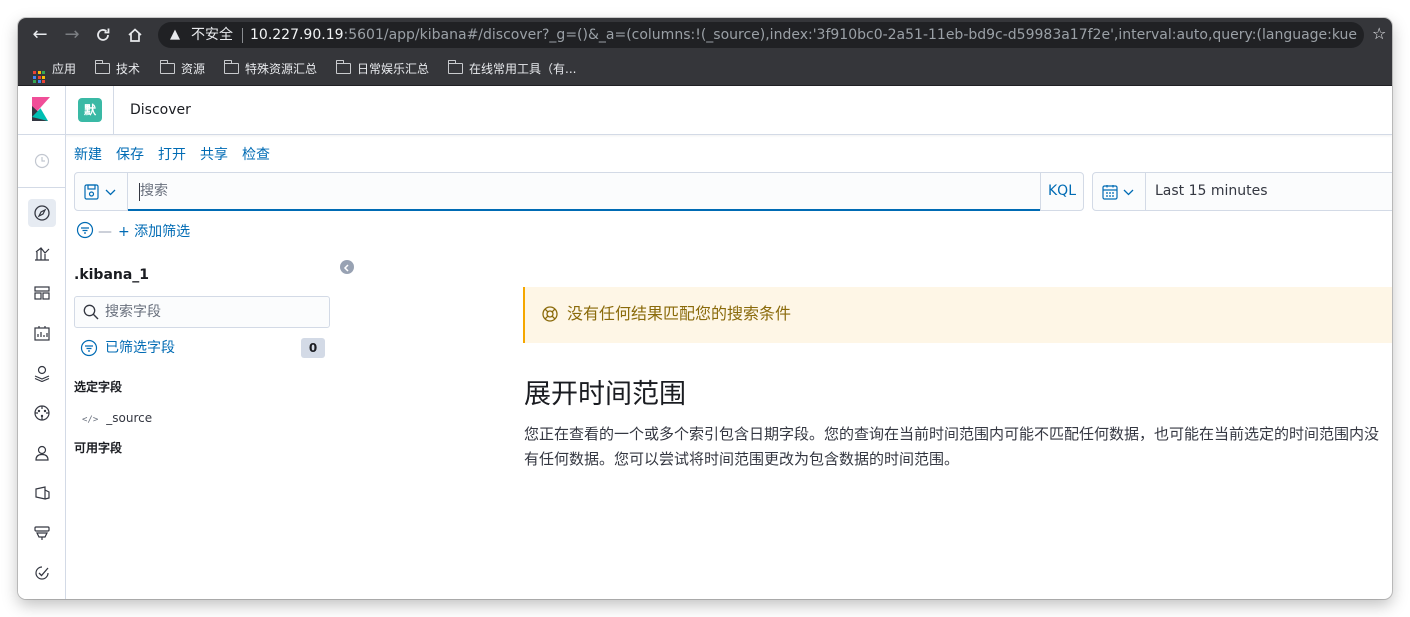 The height and width of the screenshot is (617, 1410). Describe the element at coordinates (42, 293) in the screenshot. I see `dashboard-icon` at that location.